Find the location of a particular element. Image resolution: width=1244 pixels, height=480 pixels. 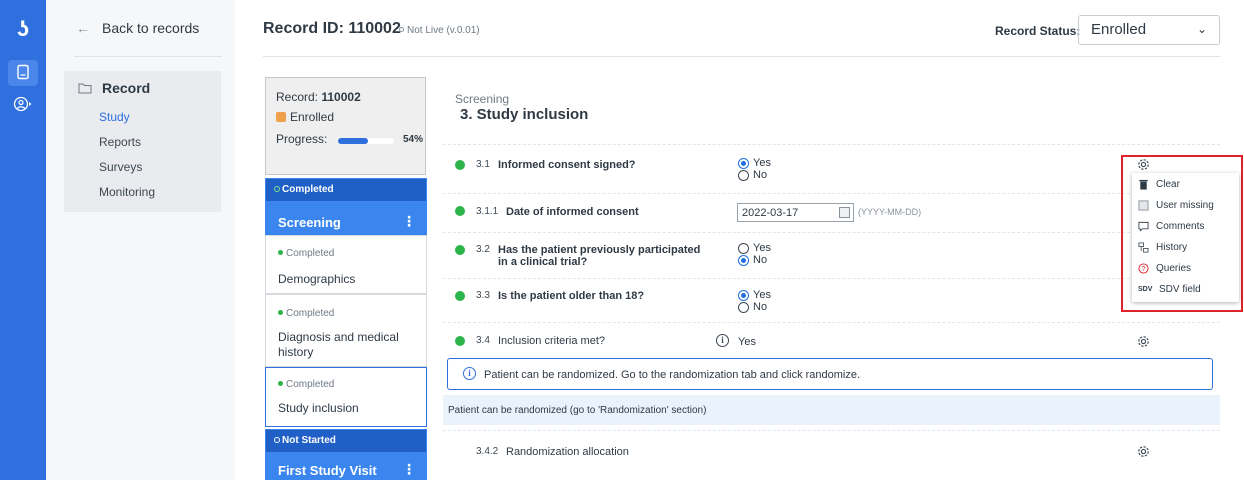

history-icon is located at coordinates (1143, 247).